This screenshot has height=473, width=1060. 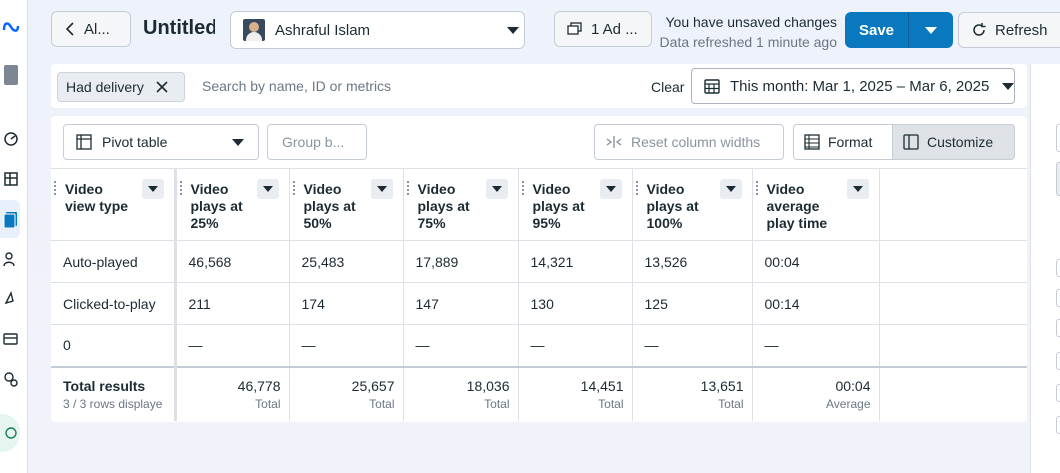 What do you see at coordinates (911, 142) in the screenshot?
I see `customize-panel-icon` at bounding box center [911, 142].